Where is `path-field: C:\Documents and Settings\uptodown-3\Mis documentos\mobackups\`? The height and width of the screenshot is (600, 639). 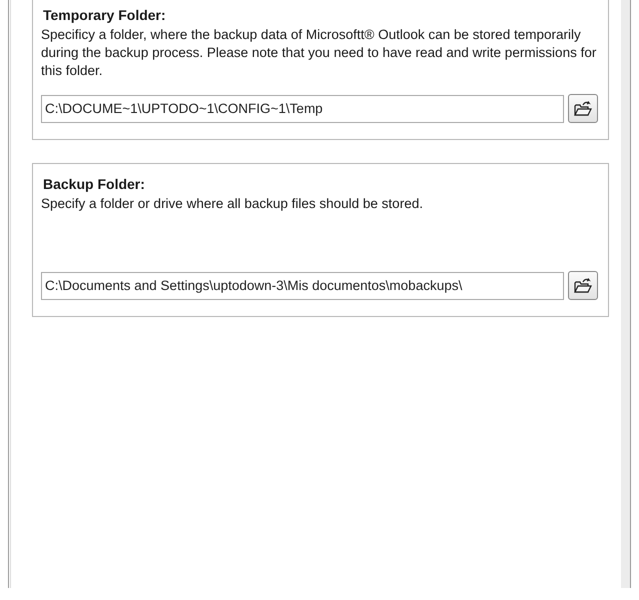 path-field: C:\Documents and Settings\uptodown-3\Mis documentos\mobackups\ is located at coordinates (302, 286).